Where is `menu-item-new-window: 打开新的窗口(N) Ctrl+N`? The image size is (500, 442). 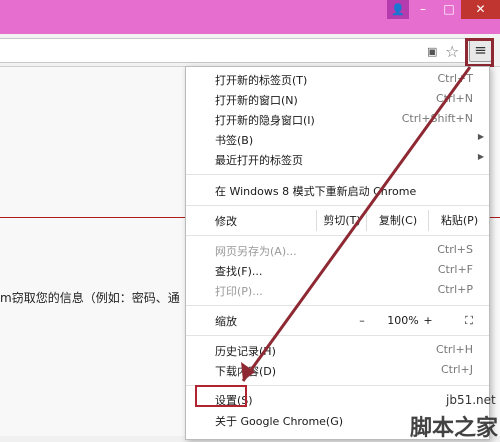
menu-item-new-window: 打开新的窗口(N) Ctrl+N is located at coordinates (337, 99).